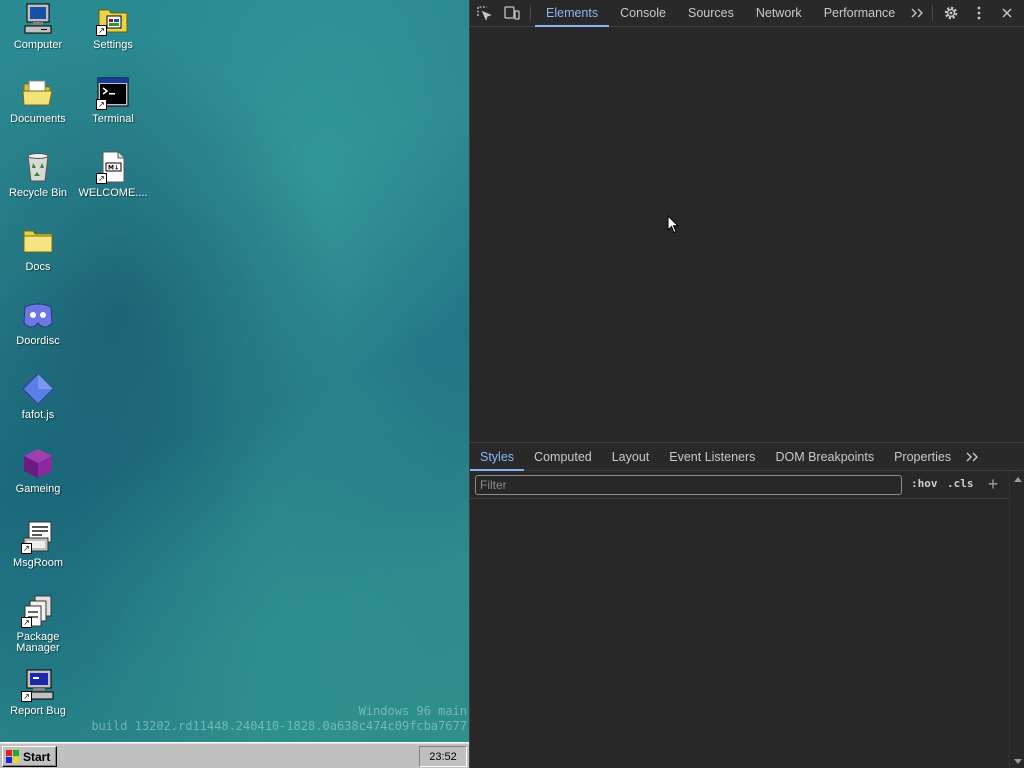 The height and width of the screenshot is (768, 1024). Describe the element at coordinates (497, 457) in the screenshot. I see `tab-styles: Styles` at that location.